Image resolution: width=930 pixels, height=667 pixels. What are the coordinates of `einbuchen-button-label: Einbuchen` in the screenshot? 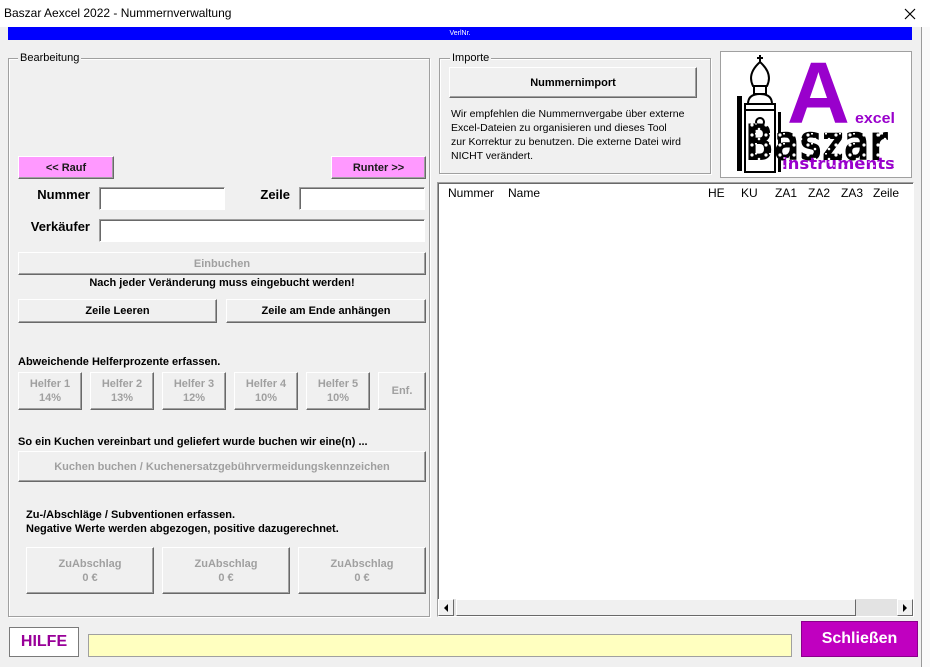 It's located at (222, 263).